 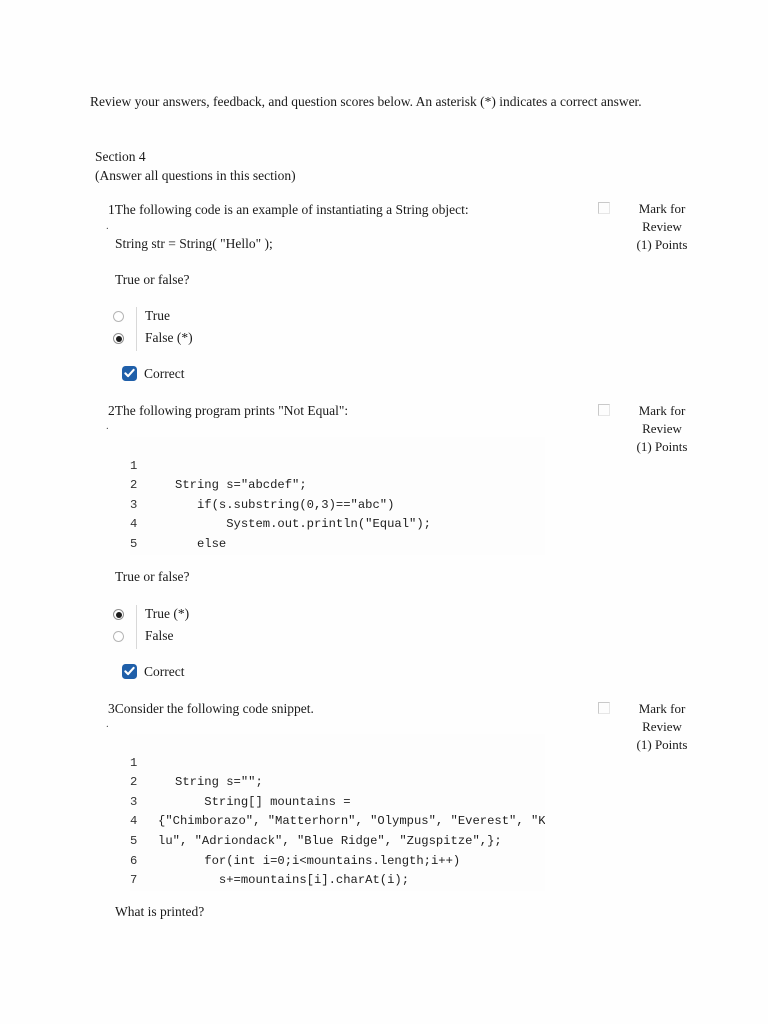 I want to click on code-line: 2 if(s.substring(0,3)=="abc"), so click(x=337, y=484).